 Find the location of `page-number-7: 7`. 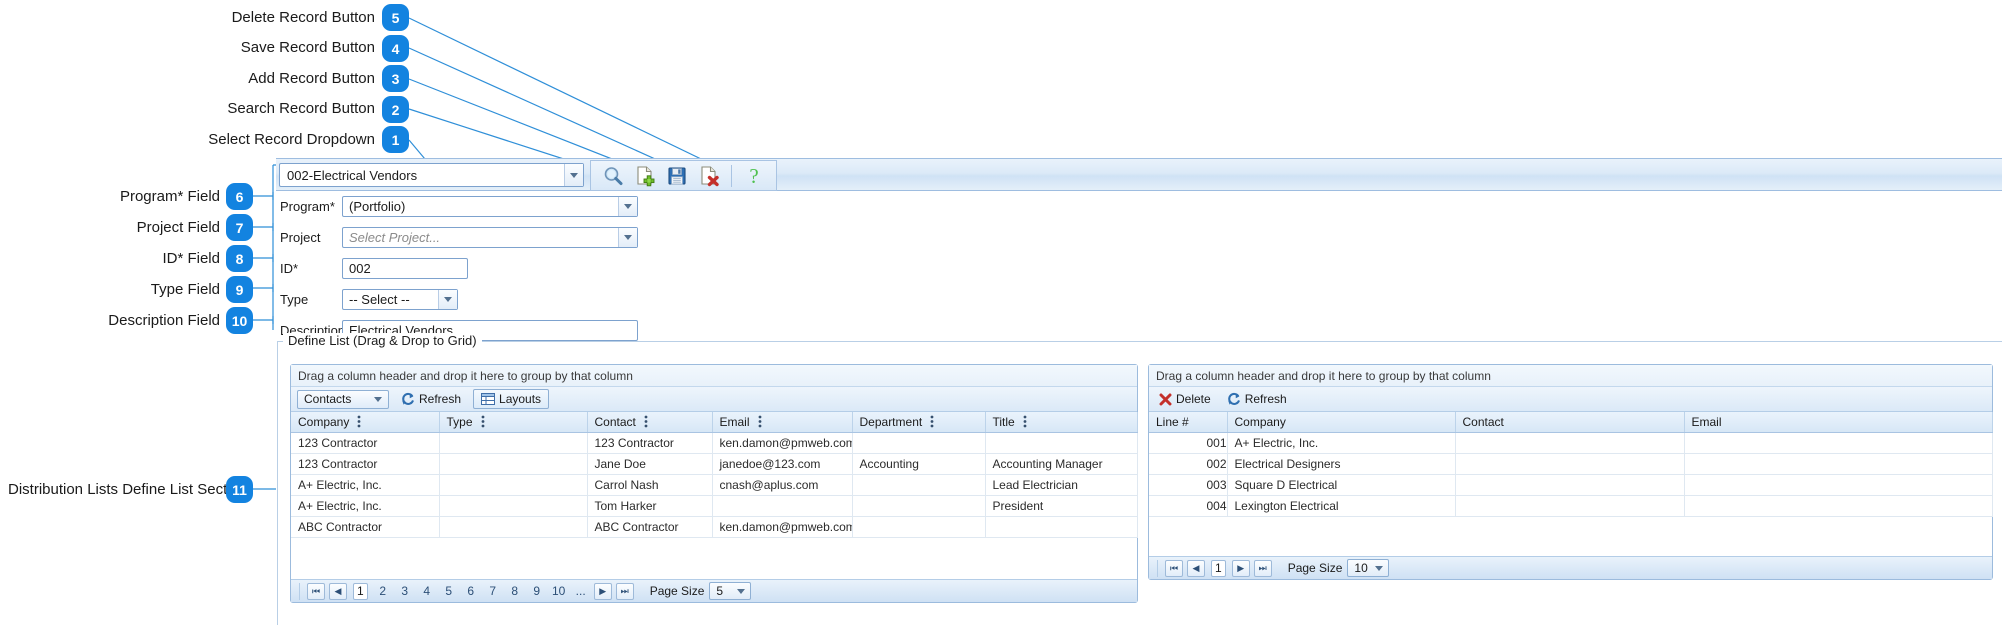

page-number-7: 7 is located at coordinates (493, 591).